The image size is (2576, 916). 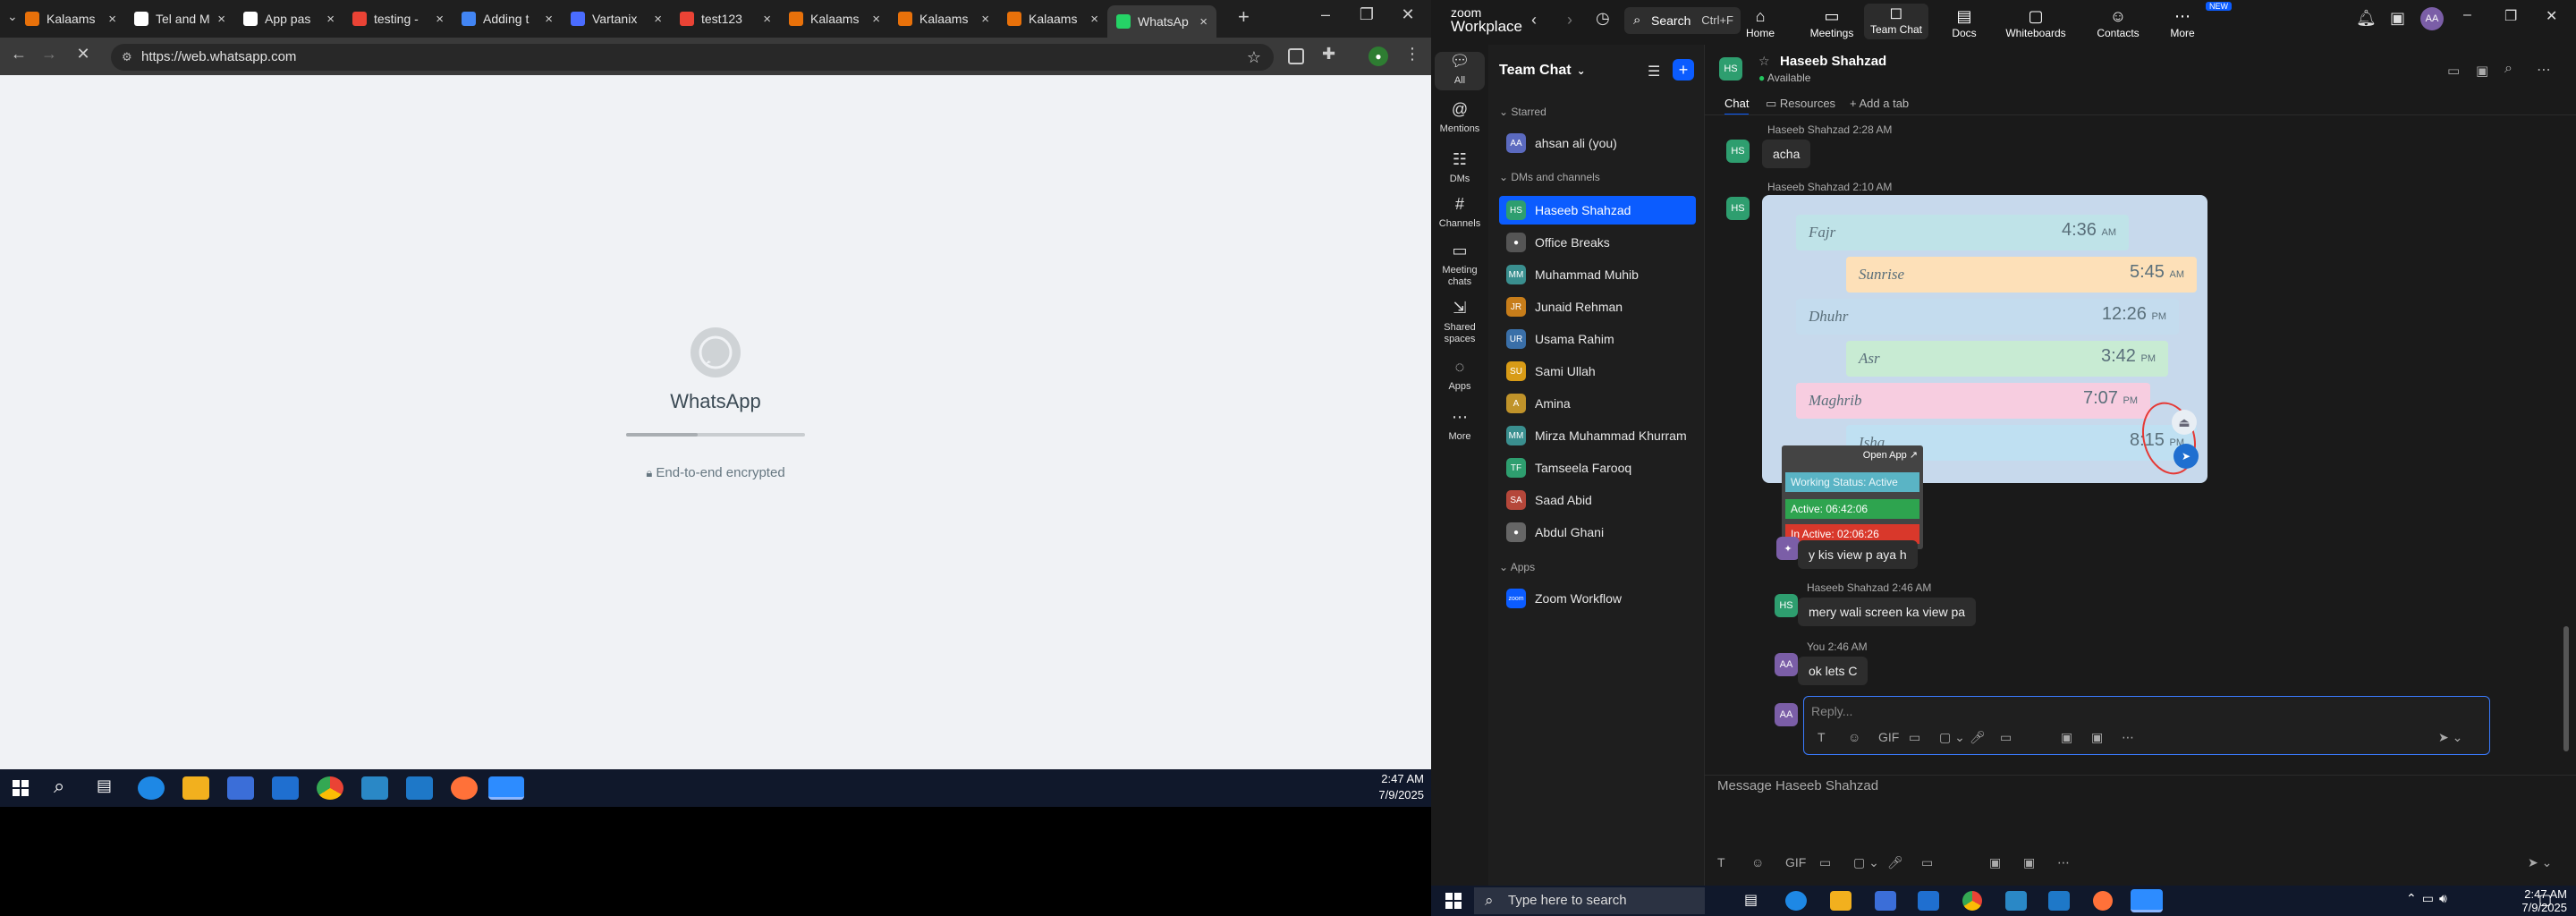 What do you see at coordinates (616, 18) in the screenshot?
I see `browser-tab: Vartanix ×` at bounding box center [616, 18].